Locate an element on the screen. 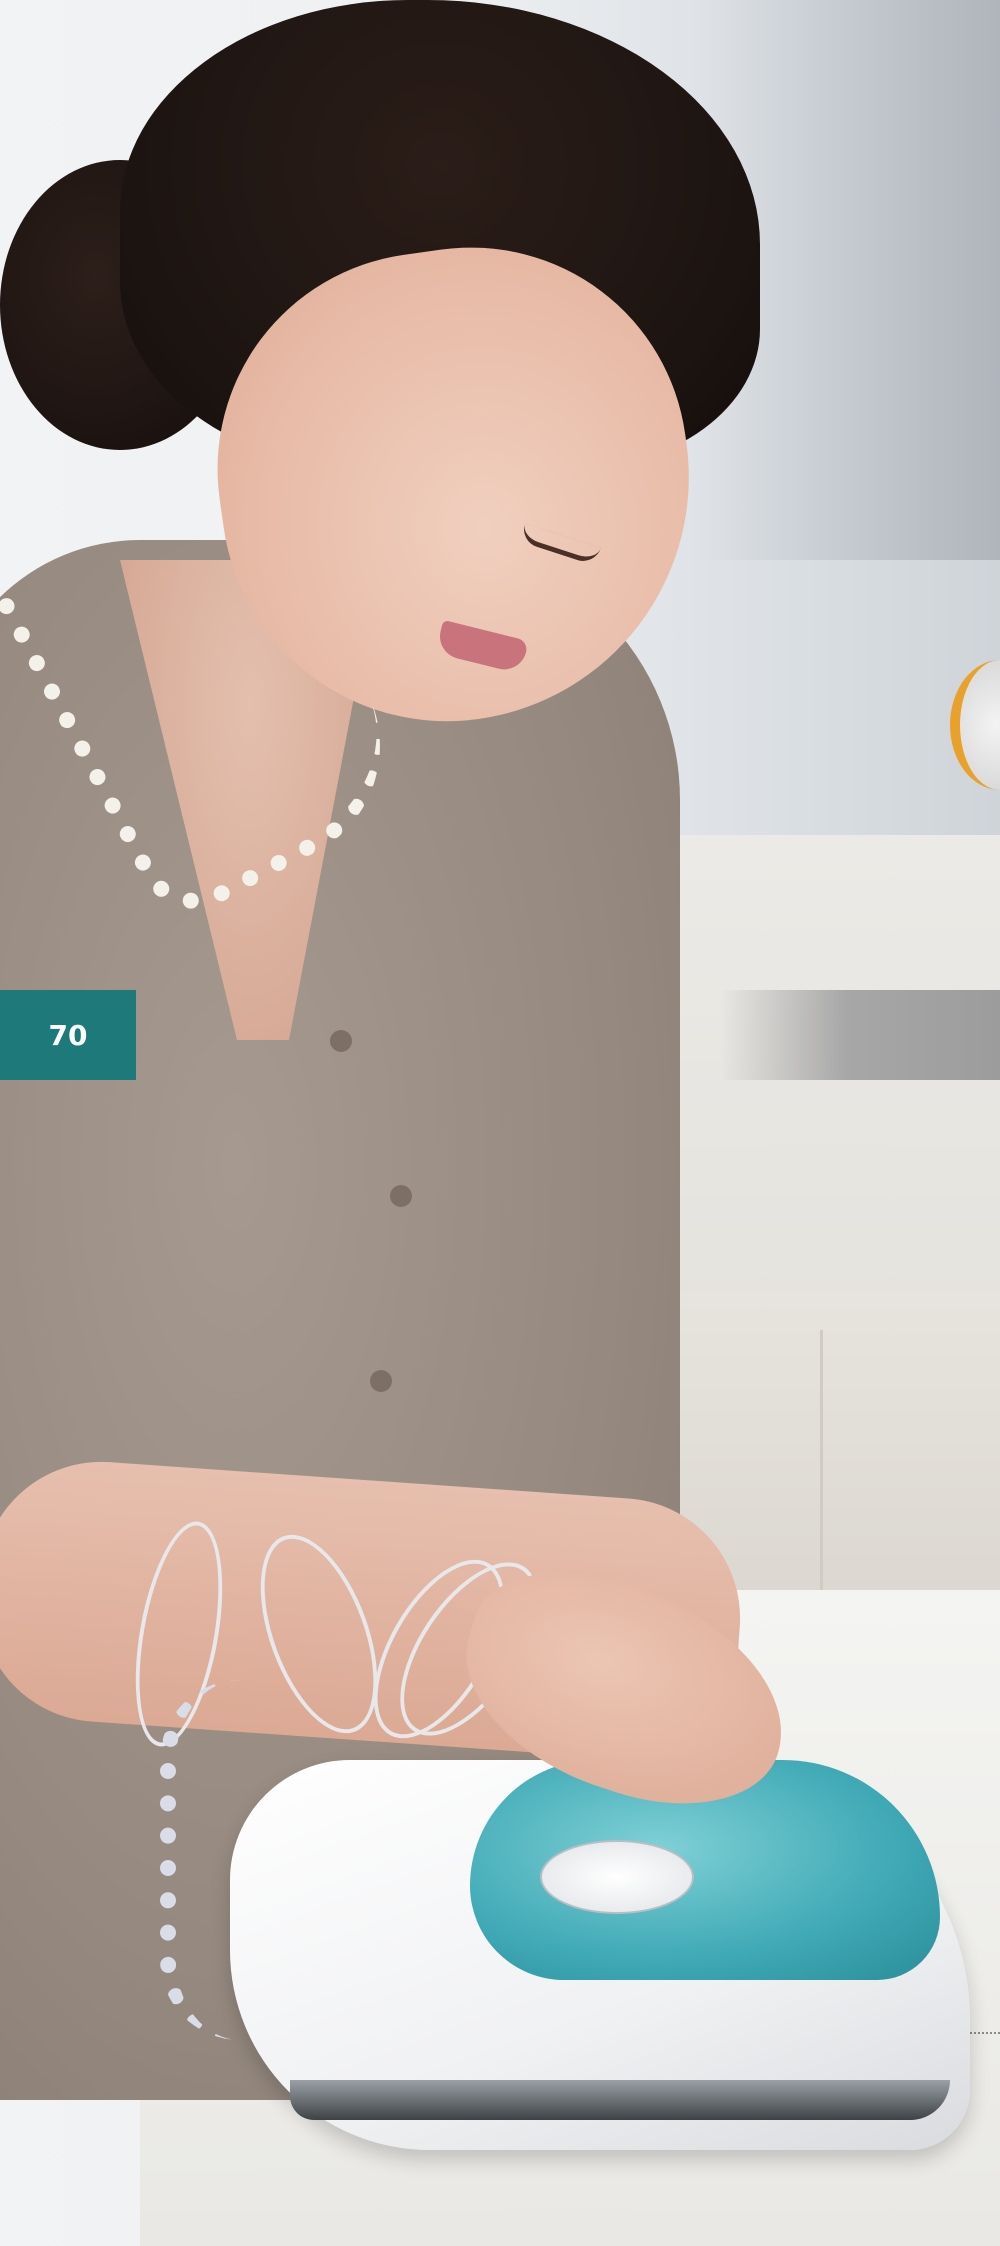  header-bar-right is located at coordinates (860, 1035).